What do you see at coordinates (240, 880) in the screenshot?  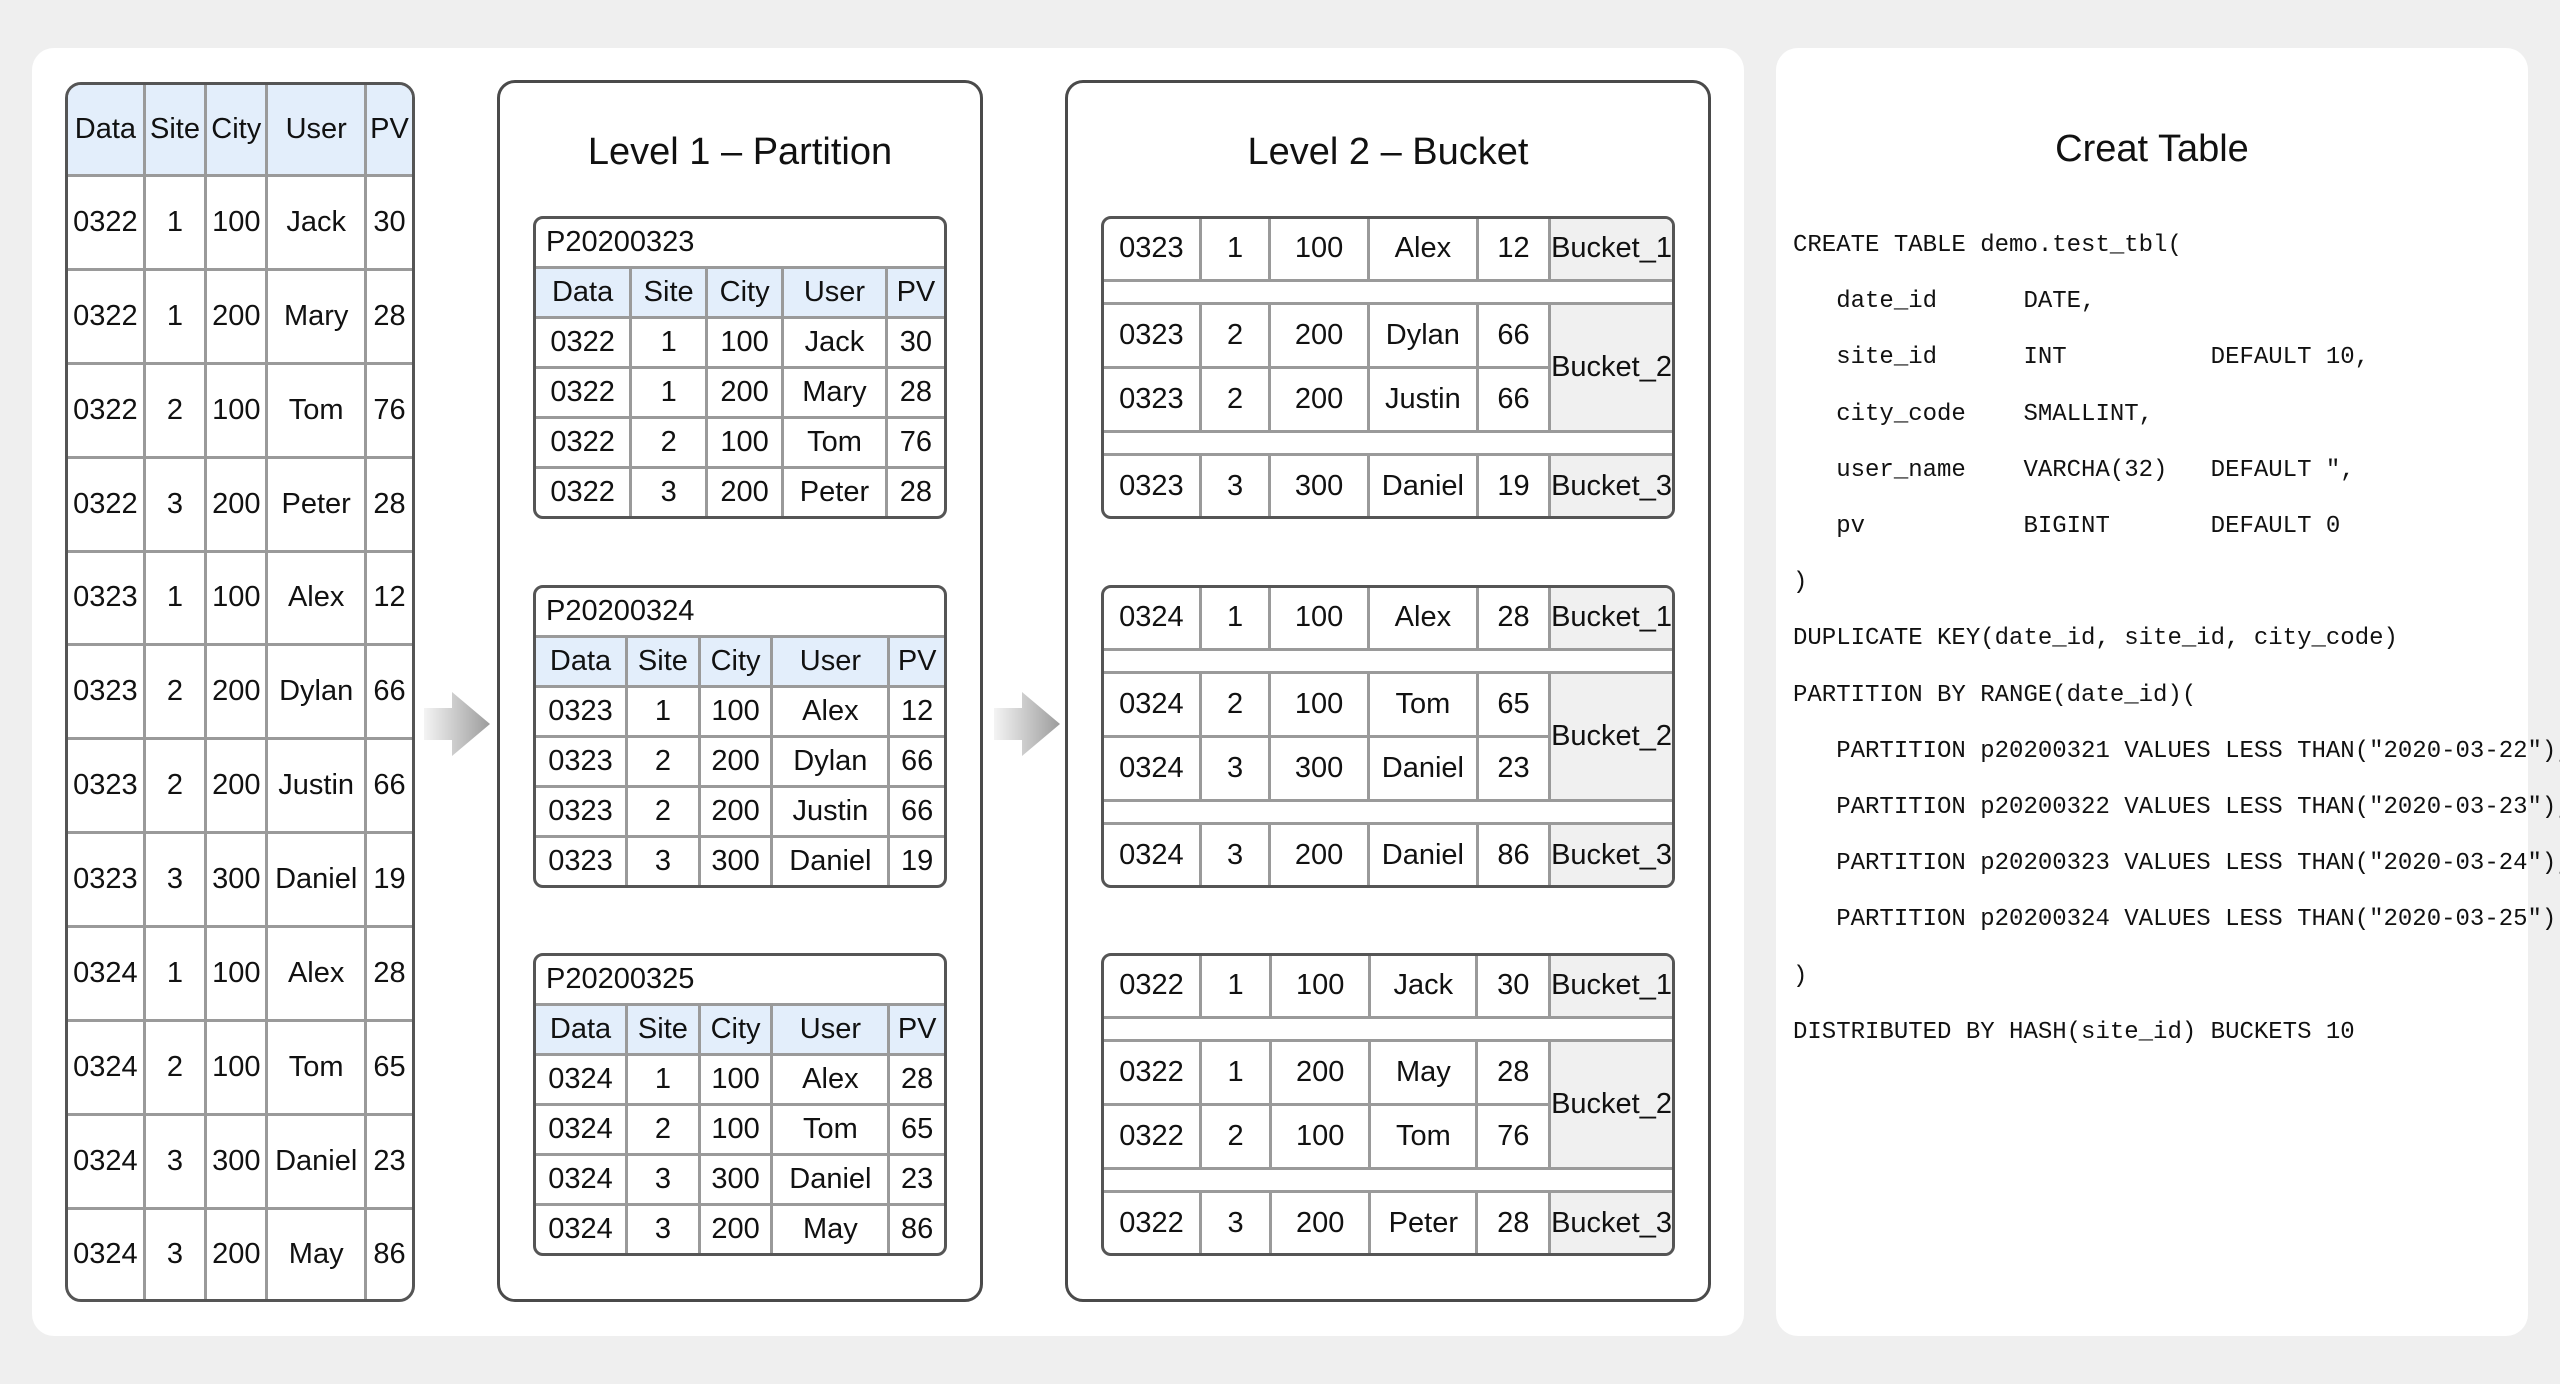 I see `table-row: 0323 3 300 Daniel 19` at bounding box center [240, 880].